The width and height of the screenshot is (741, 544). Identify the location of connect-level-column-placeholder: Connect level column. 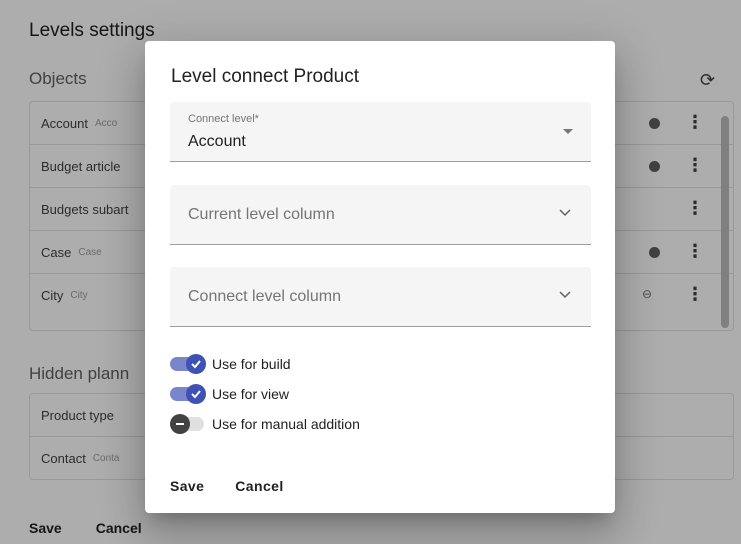
(264, 296).